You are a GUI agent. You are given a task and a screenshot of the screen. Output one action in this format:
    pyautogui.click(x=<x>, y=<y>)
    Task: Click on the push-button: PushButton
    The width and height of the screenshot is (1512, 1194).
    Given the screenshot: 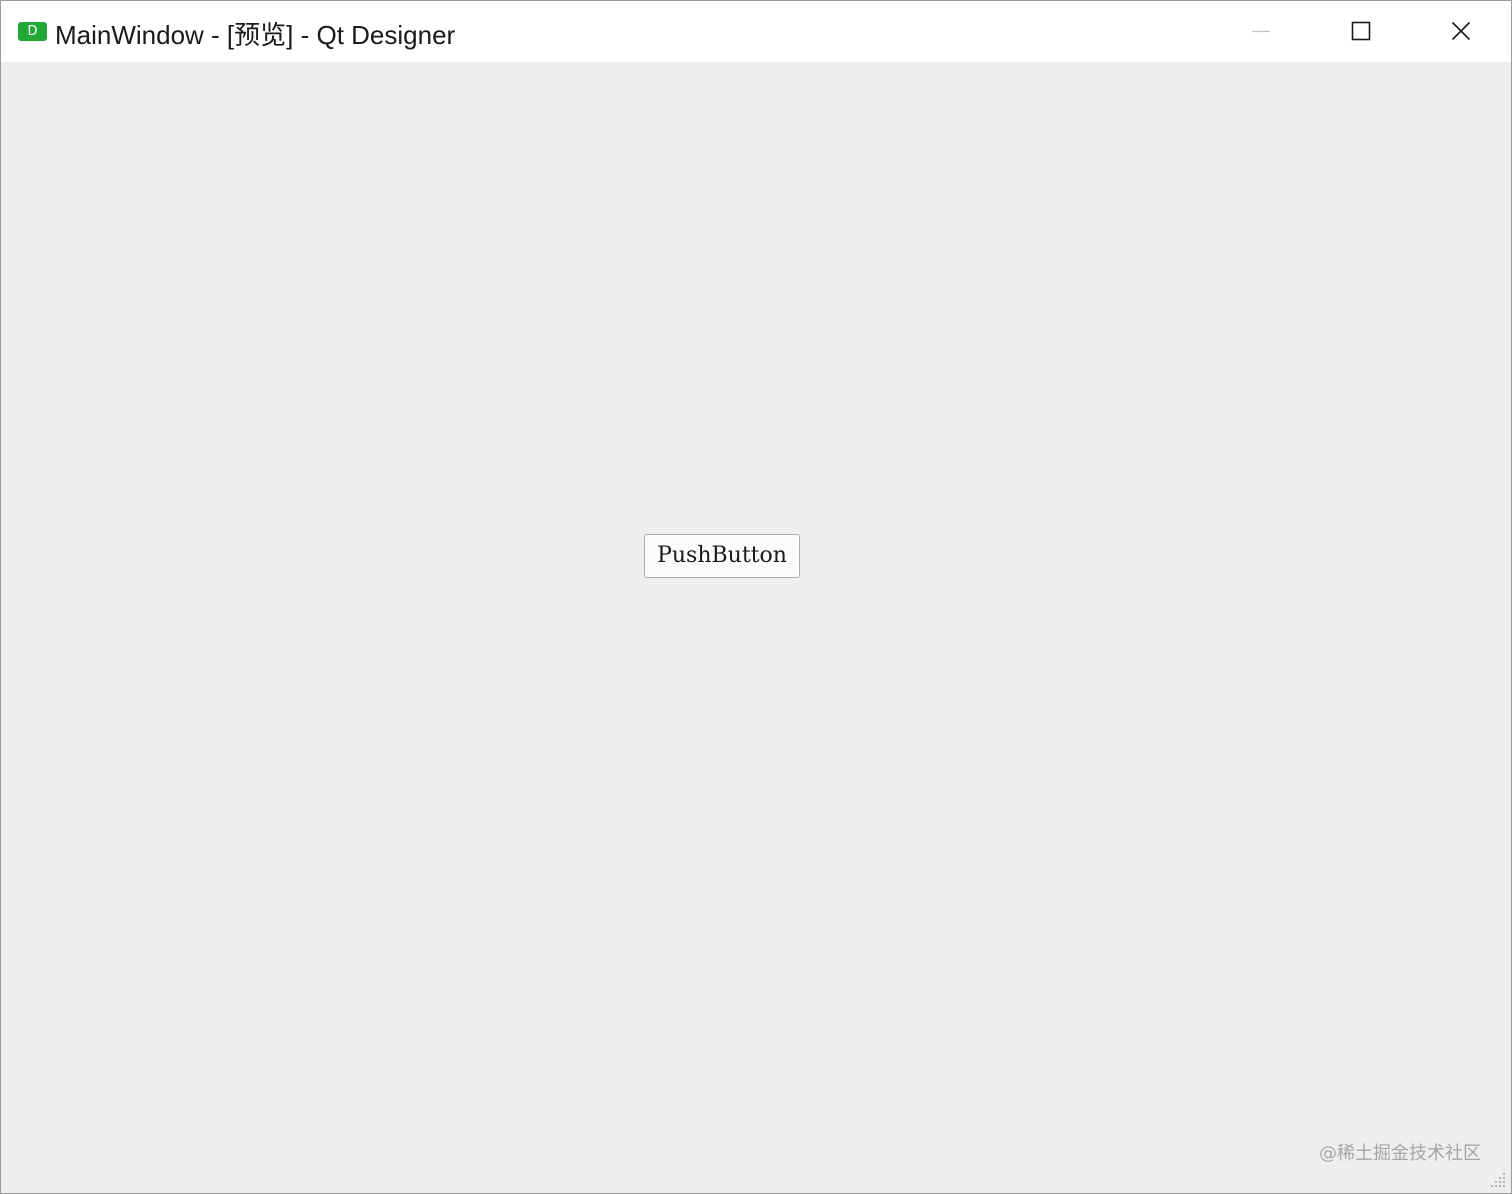 What is the action you would take?
    pyautogui.click(x=722, y=556)
    